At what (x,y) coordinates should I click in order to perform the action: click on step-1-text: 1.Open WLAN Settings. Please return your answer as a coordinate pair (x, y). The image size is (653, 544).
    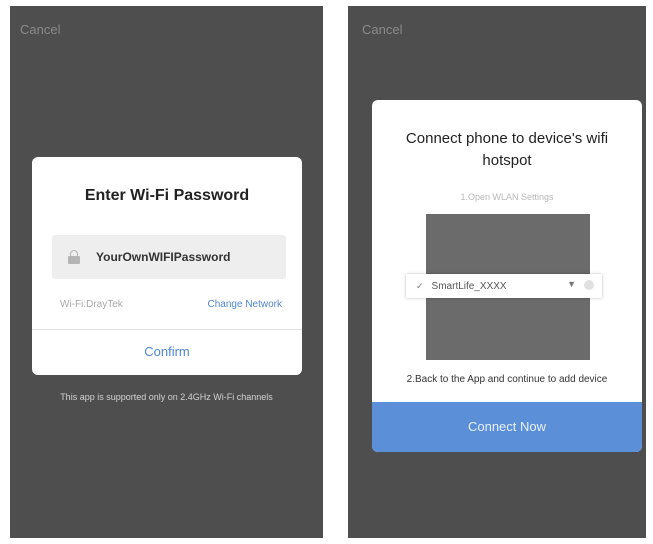
    Looking at the image, I should click on (507, 197).